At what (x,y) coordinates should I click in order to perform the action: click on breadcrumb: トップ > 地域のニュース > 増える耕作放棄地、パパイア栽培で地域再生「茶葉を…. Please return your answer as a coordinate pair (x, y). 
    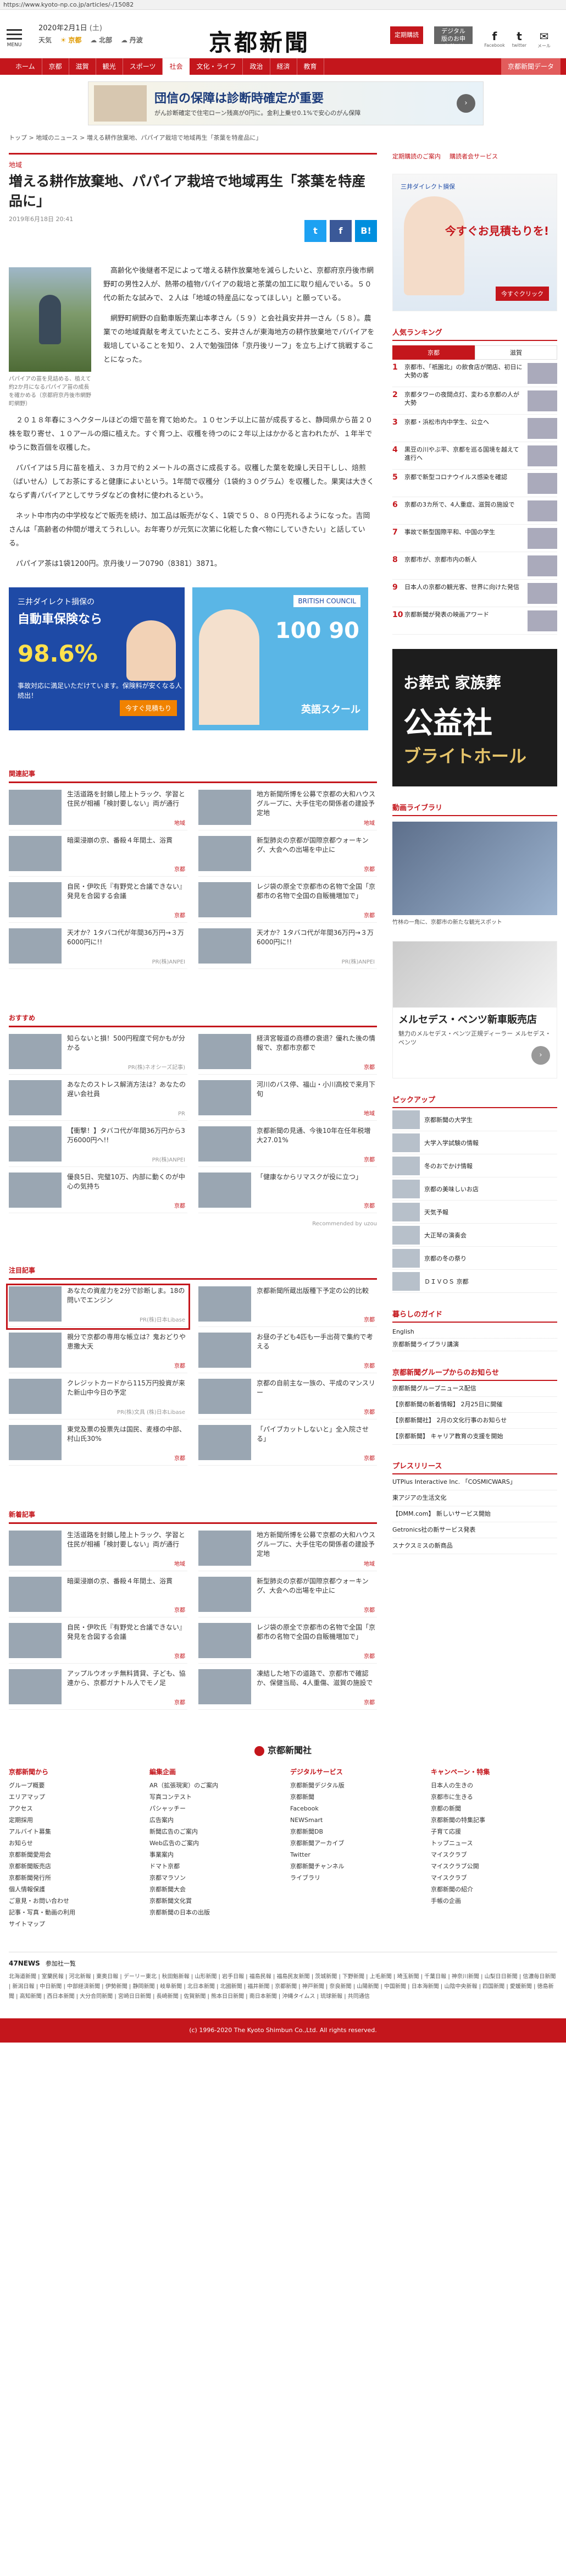
    Looking at the image, I should click on (288, 139).